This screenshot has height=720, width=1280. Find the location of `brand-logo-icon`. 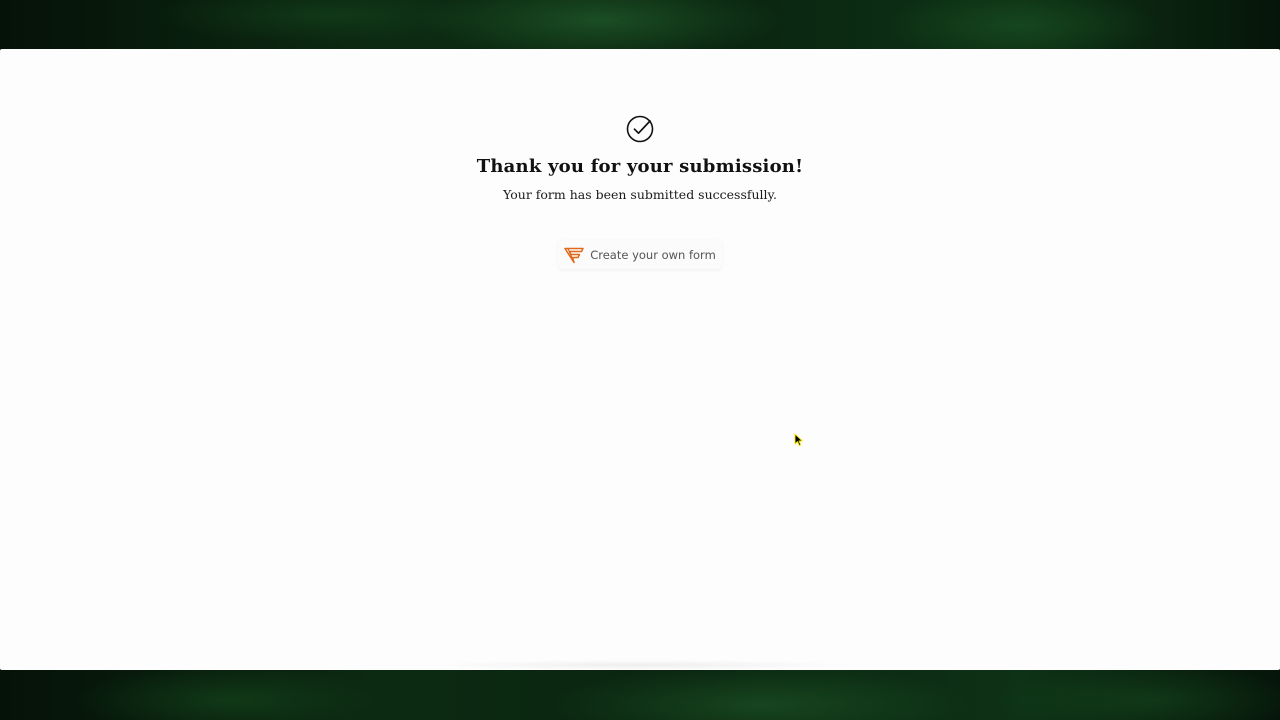

brand-logo-icon is located at coordinates (574, 255).